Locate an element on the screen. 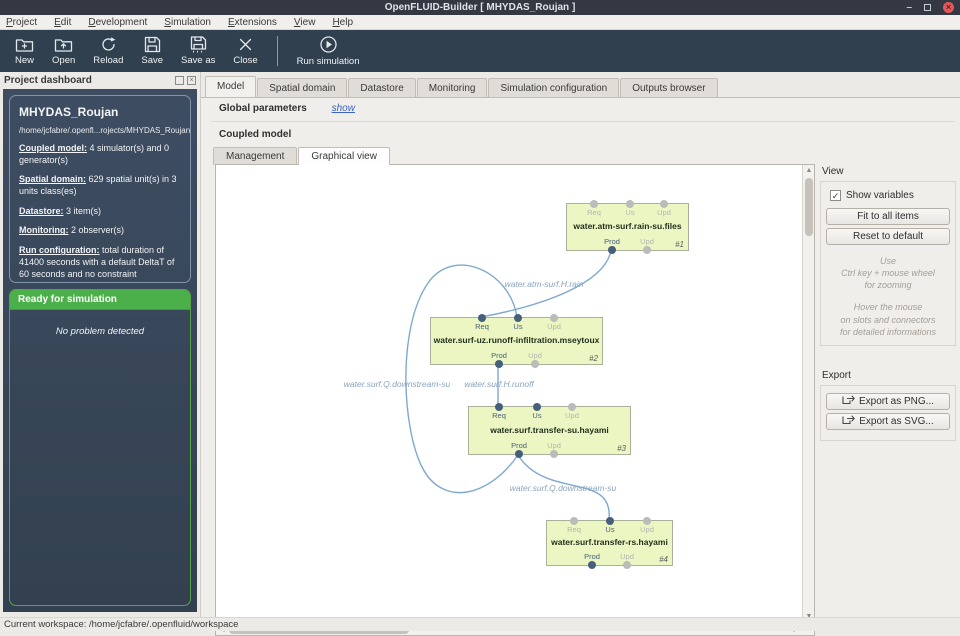 This screenshot has width=960, height=636. window-titlebar: OpenFLUID-Builder [ MHYDAS_Roujan ] – × is located at coordinates (480, 7).